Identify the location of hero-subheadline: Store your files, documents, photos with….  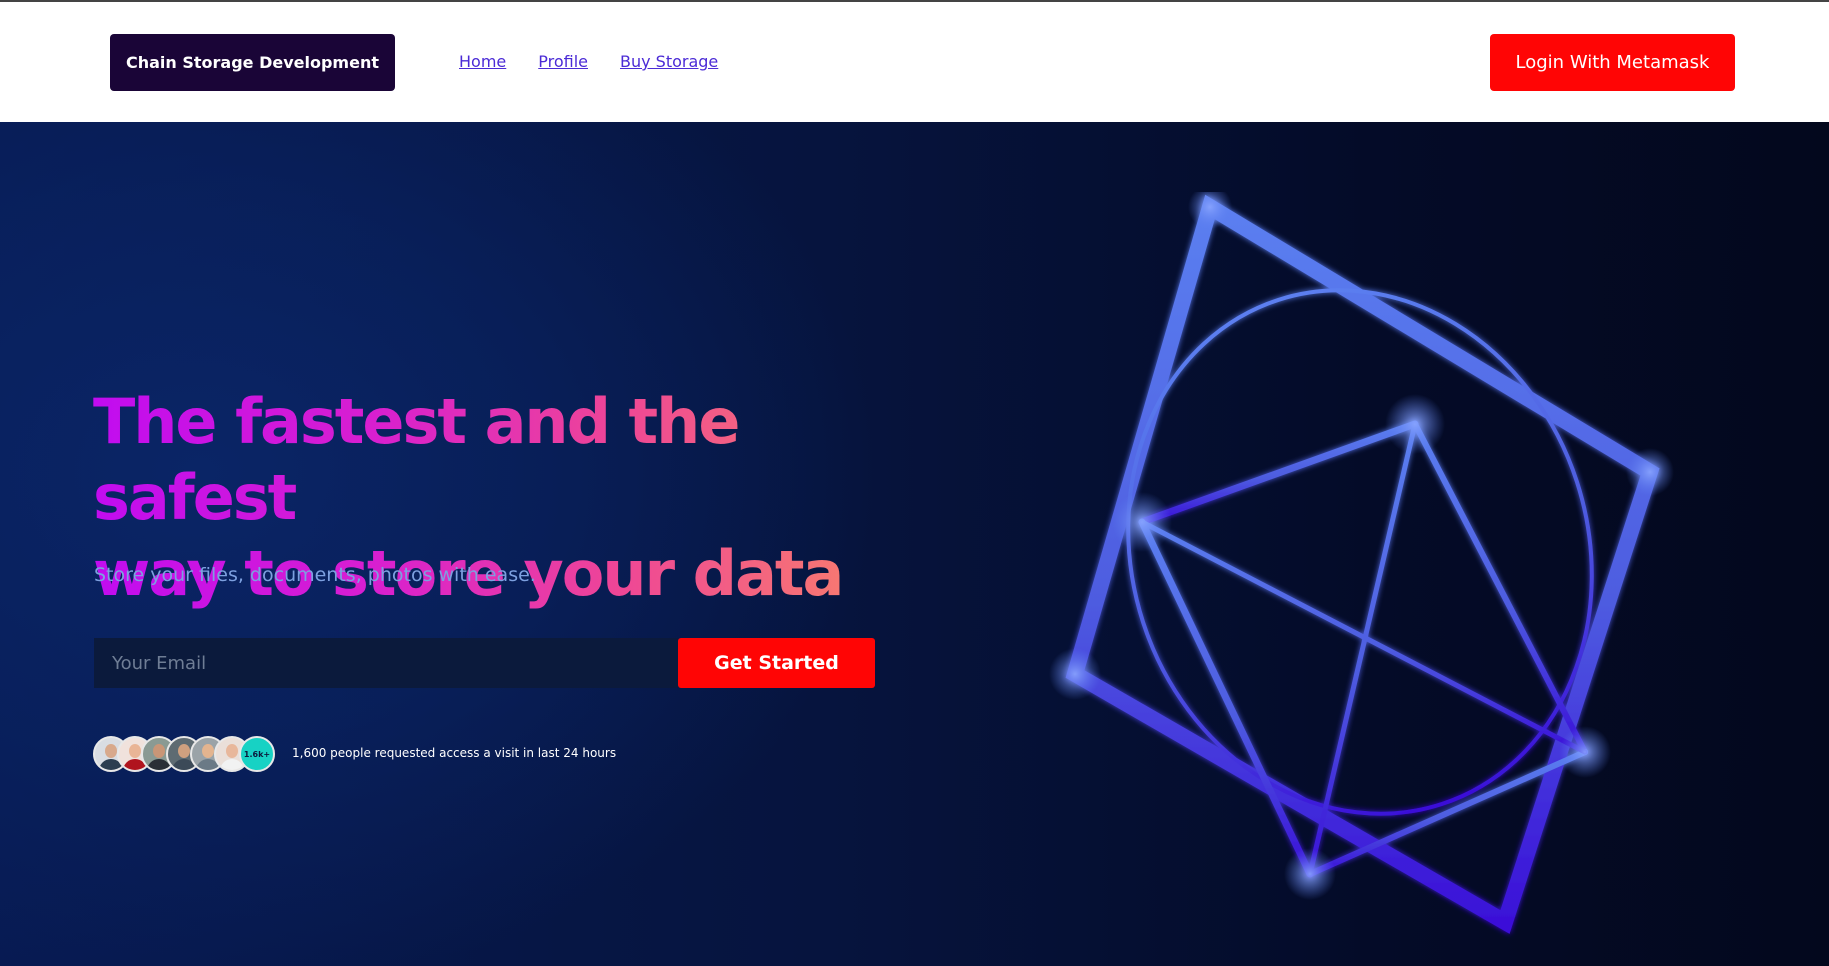
(315, 575).